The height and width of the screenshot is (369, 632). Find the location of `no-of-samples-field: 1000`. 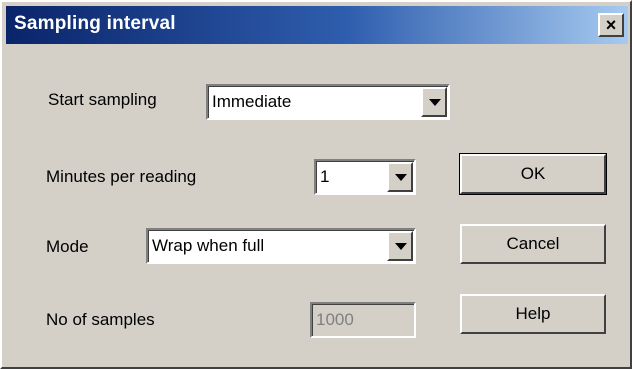

no-of-samples-field: 1000 is located at coordinates (363, 320).